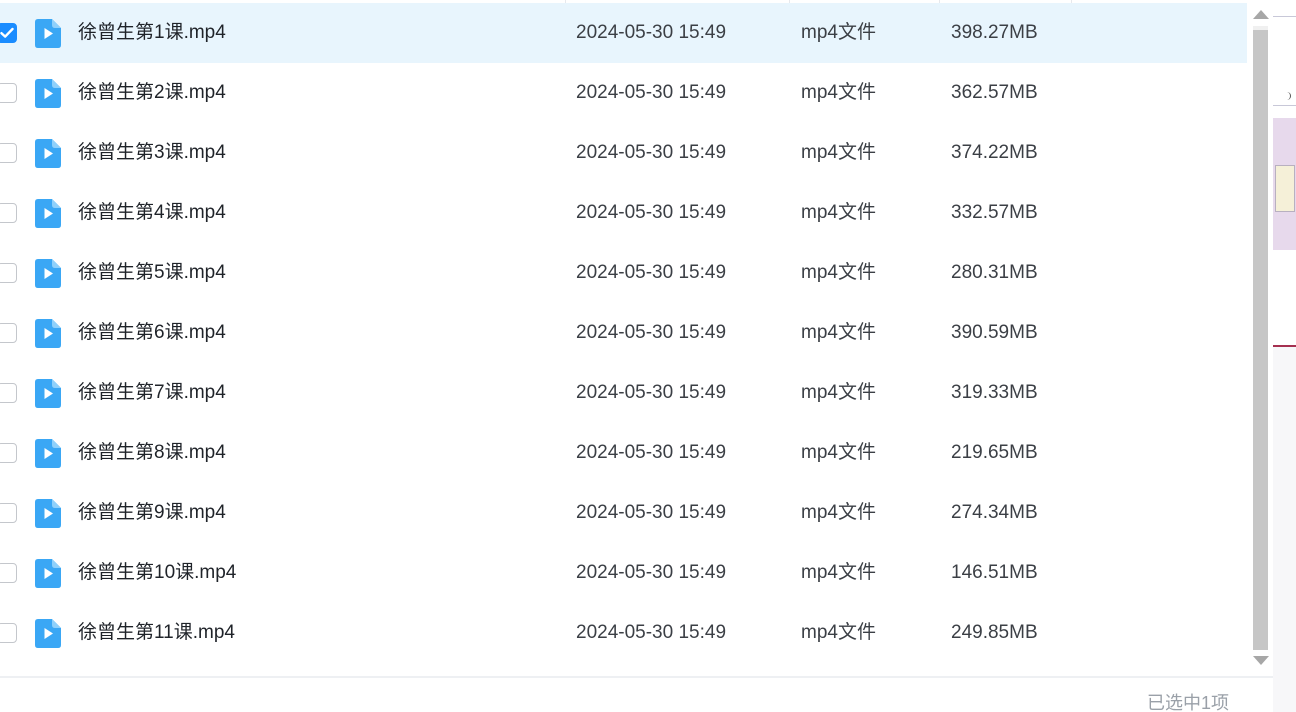 Image resolution: width=1296 pixels, height=712 pixels. Describe the element at coordinates (994, 452) in the screenshot. I see `file-size: 219.65MB` at that location.